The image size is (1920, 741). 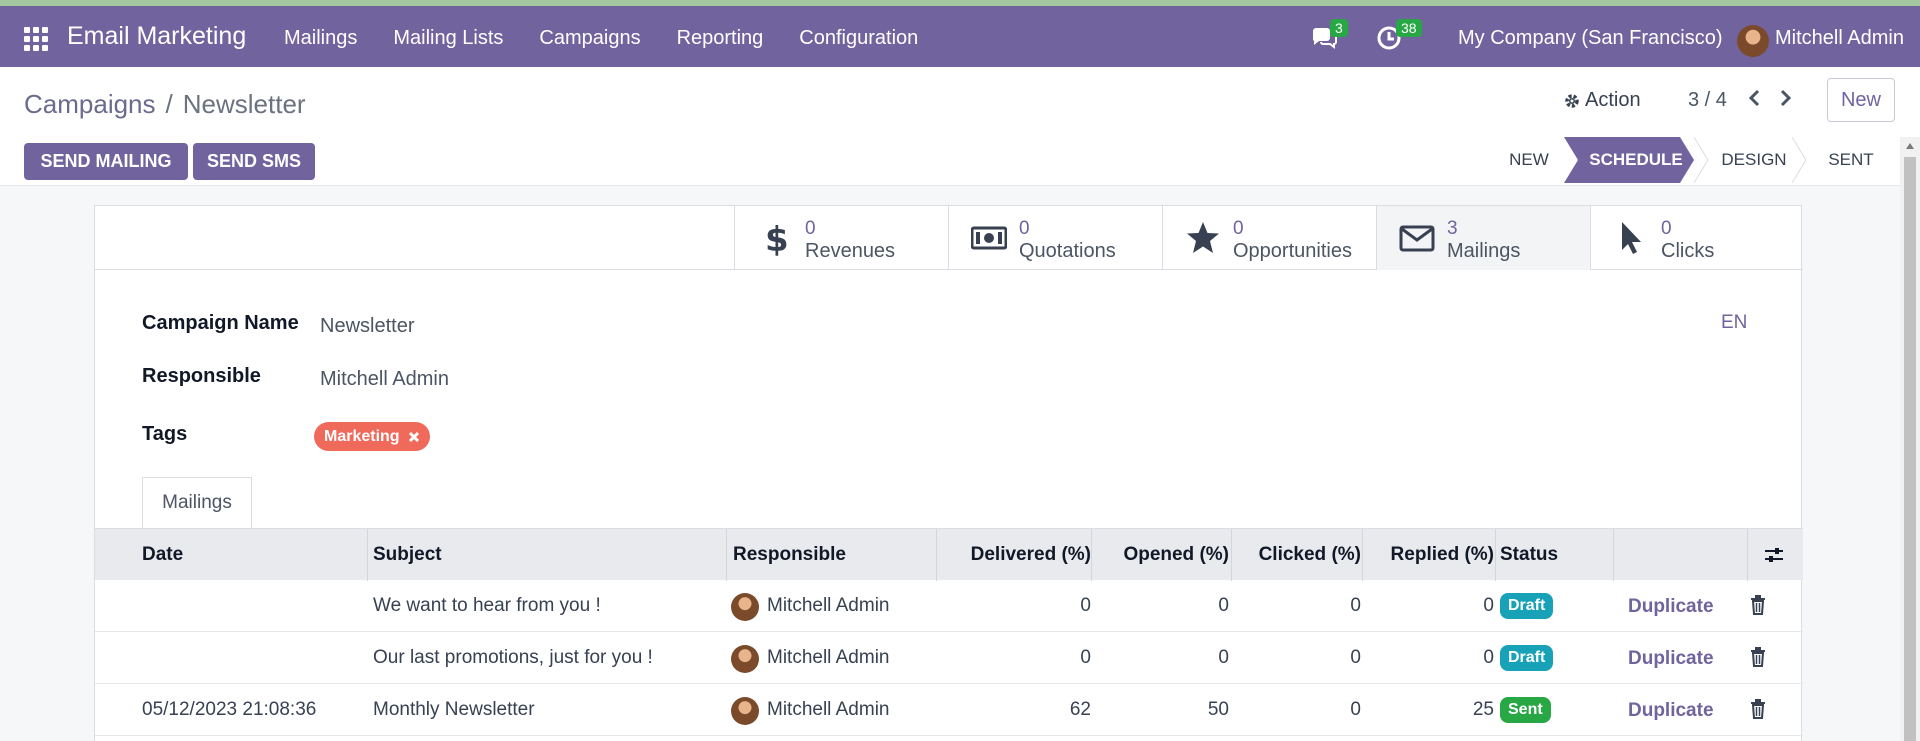 I want to click on stat-quotations-label: Quotations, so click(x=1067, y=251).